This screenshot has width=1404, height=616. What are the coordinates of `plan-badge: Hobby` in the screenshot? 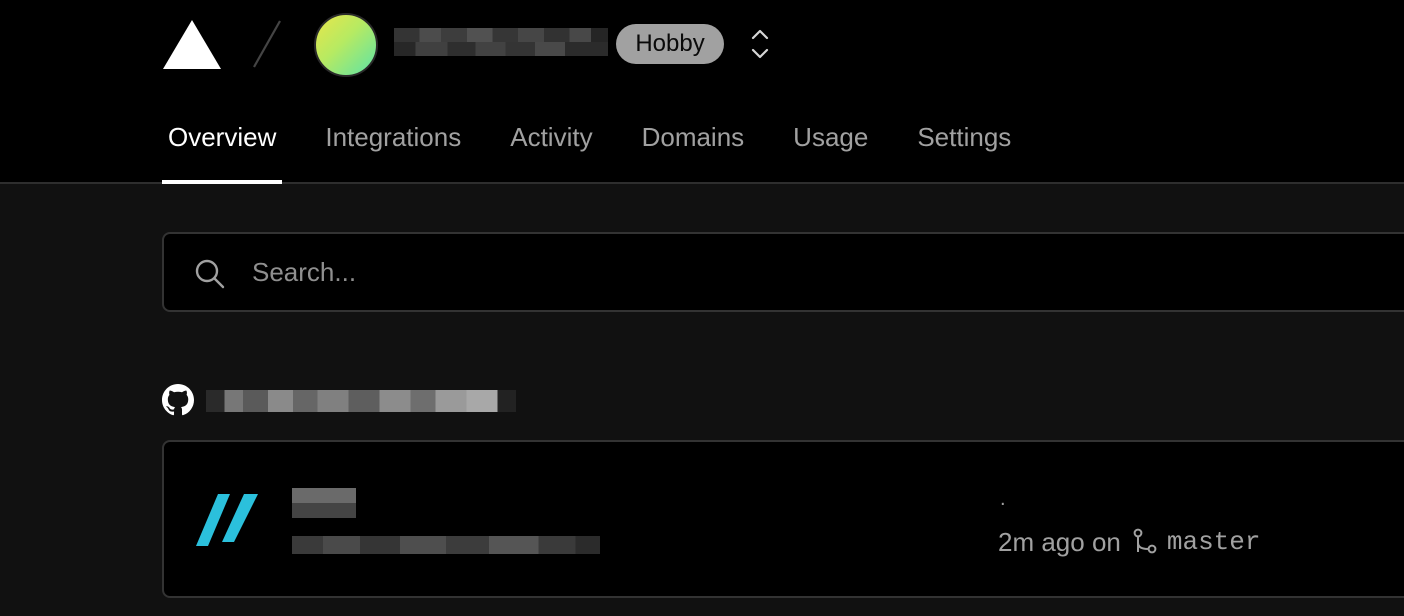 It's located at (670, 44).